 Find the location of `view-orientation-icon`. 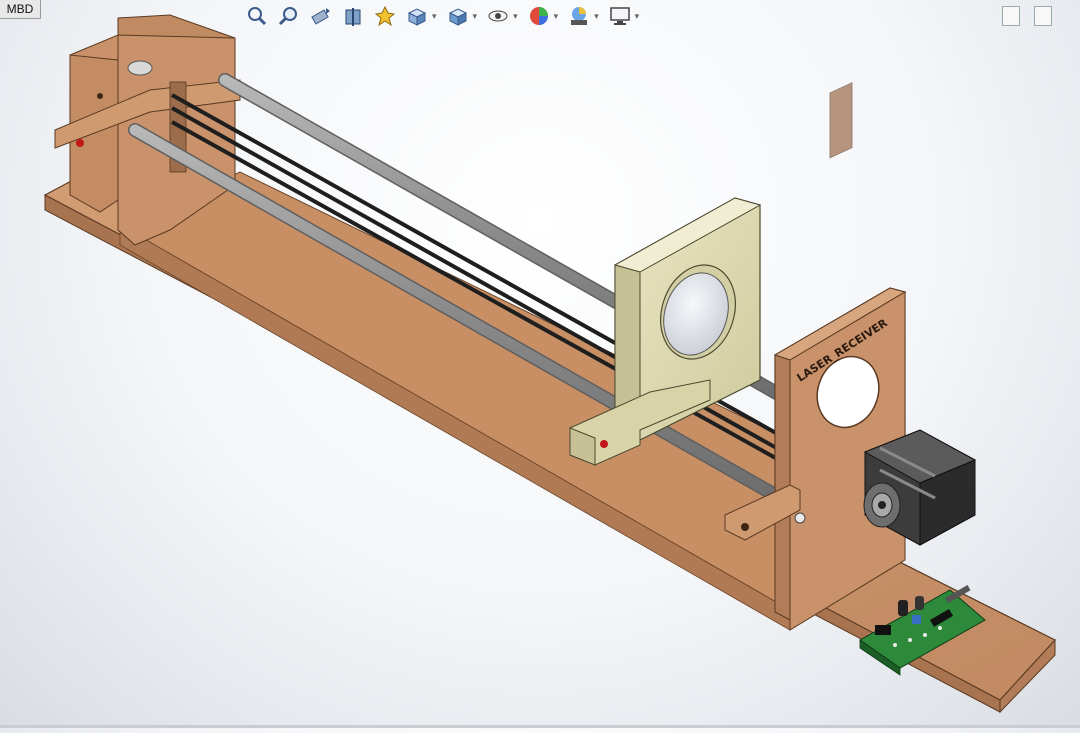

view-orientation-icon is located at coordinates (417, 16).